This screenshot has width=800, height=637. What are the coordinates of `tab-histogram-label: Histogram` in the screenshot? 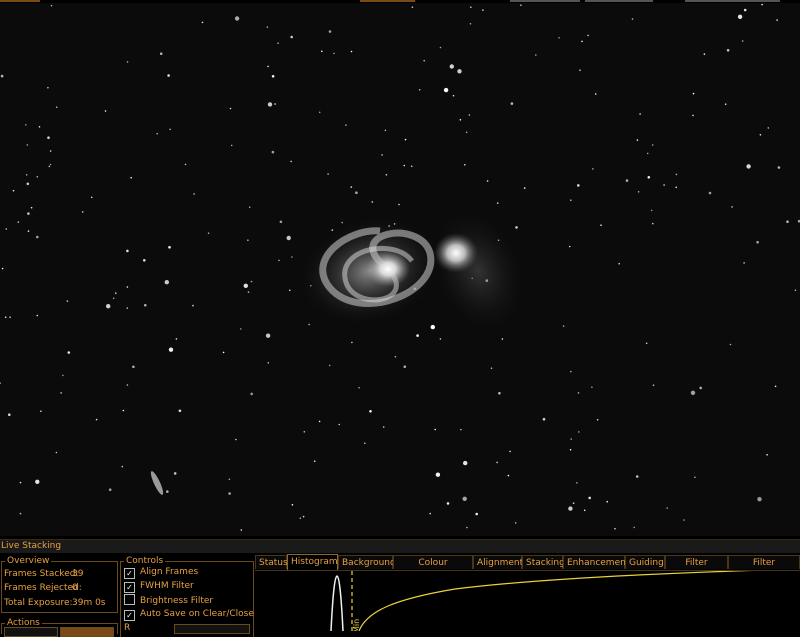 It's located at (314, 562).